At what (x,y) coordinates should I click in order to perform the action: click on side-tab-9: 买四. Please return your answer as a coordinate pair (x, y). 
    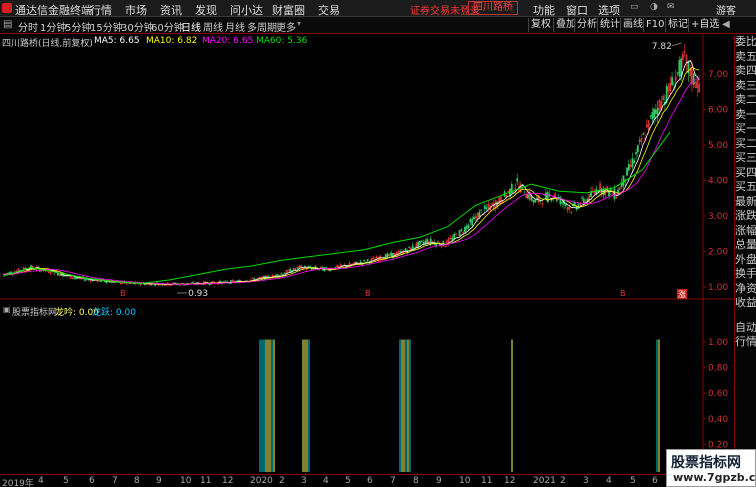
    Looking at the image, I should click on (745, 173).